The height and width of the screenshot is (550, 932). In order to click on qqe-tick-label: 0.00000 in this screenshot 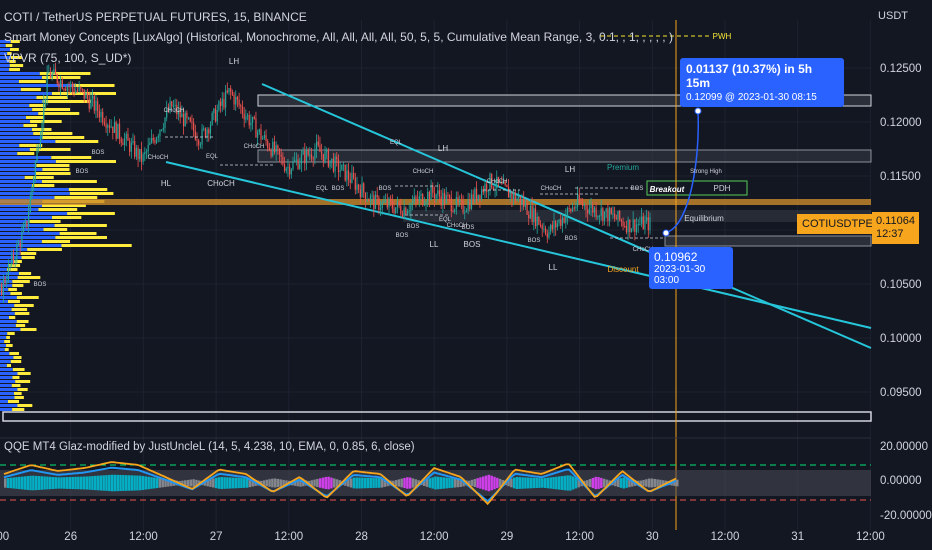, I will do `click(901, 481)`.